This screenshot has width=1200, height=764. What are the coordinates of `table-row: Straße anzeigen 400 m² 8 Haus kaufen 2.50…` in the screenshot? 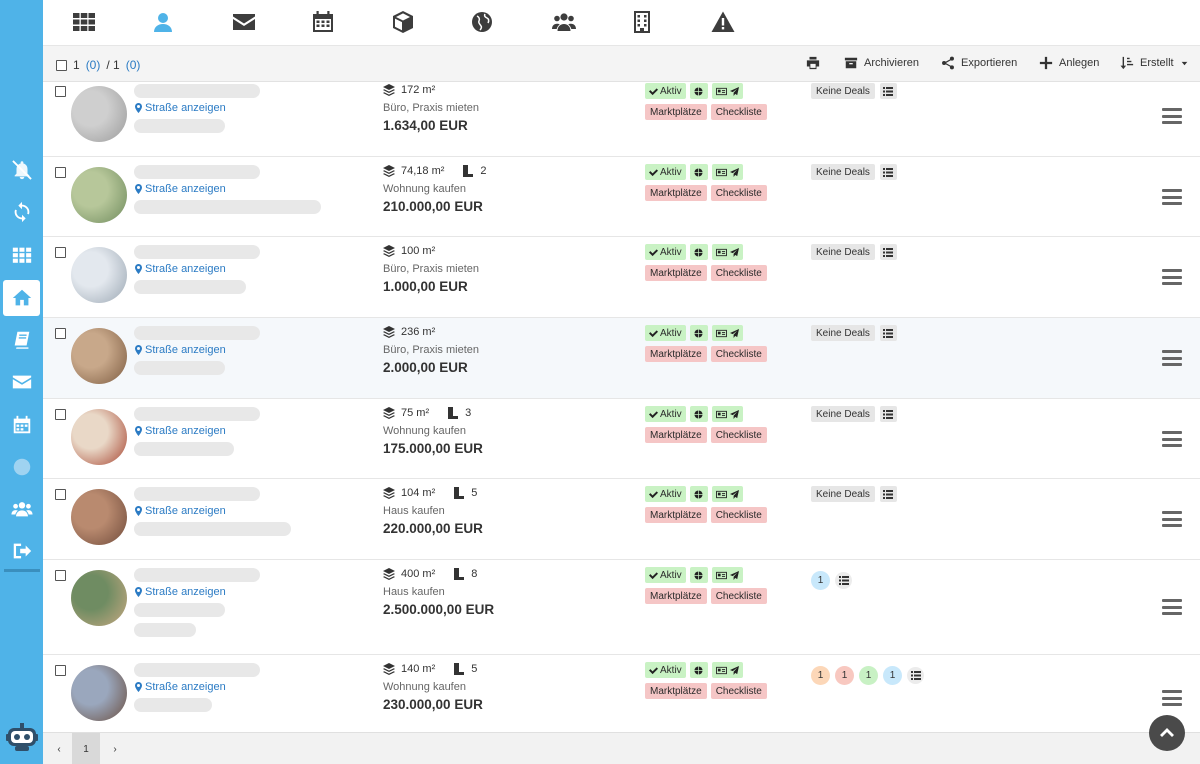 It's located at (621, 607).